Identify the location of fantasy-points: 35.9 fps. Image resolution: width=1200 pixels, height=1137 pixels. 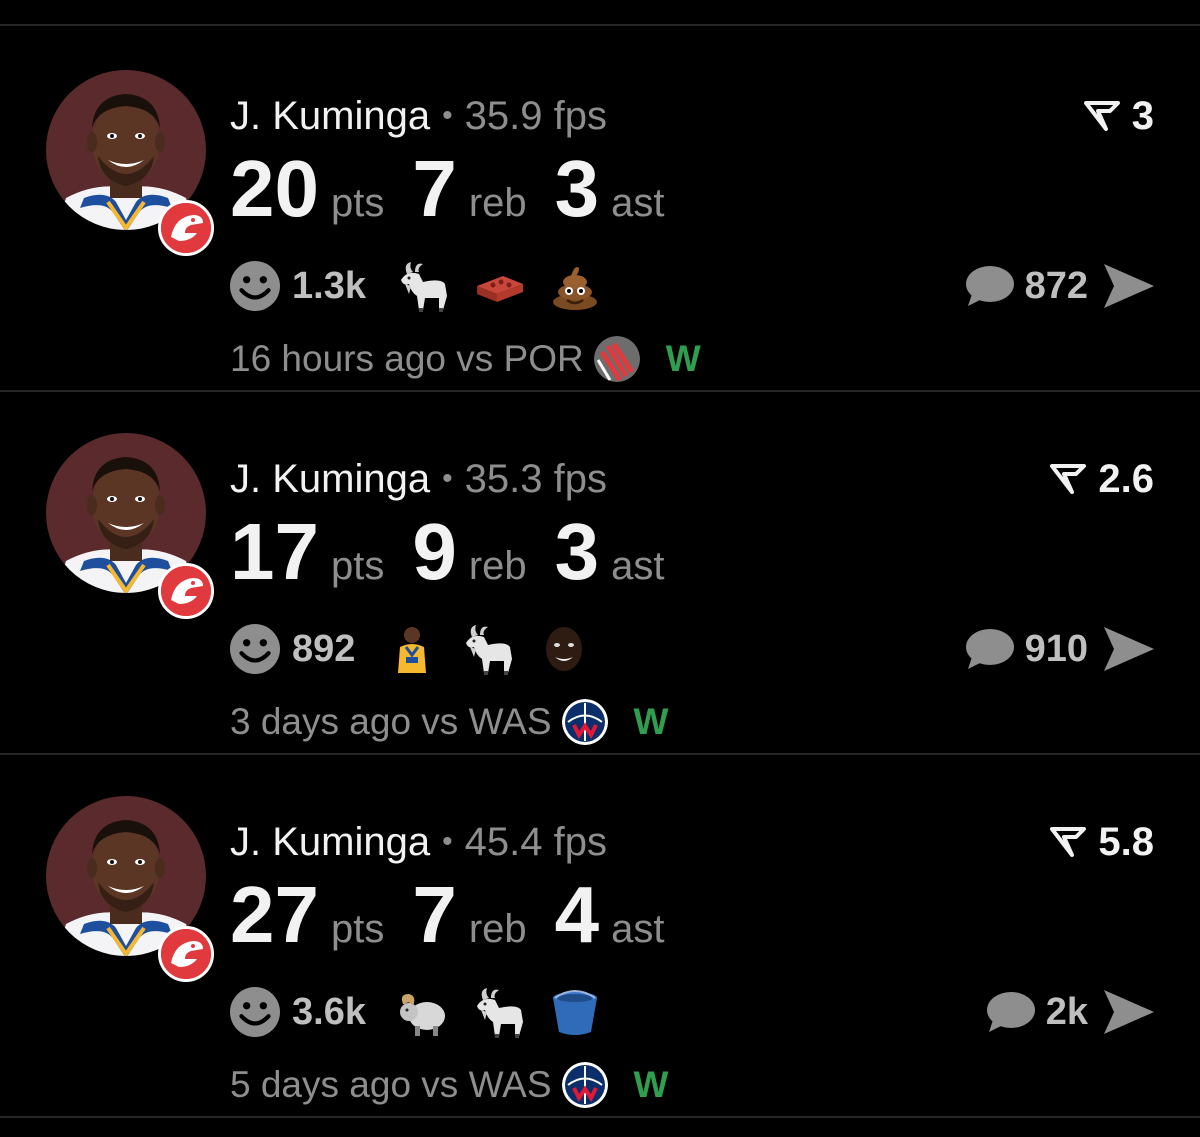
(535, 116).